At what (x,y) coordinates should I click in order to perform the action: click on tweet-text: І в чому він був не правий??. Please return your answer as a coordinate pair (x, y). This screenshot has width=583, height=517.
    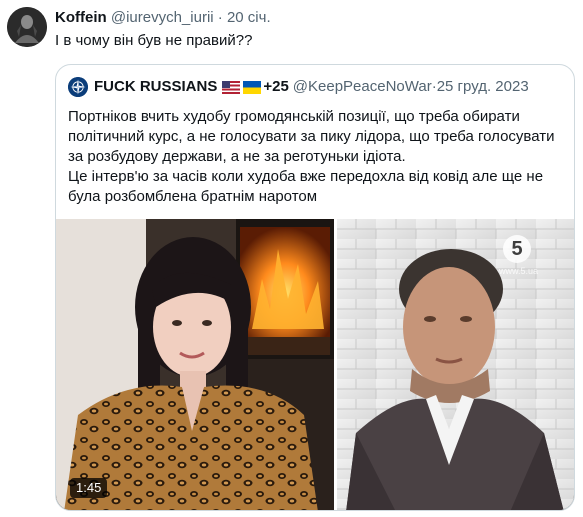
    Looking at the image, I should click on (154, 40).